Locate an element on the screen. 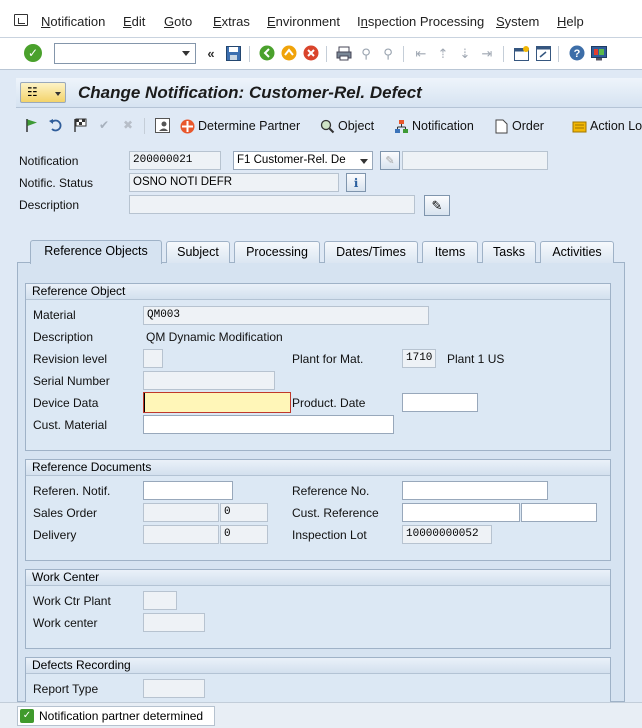 Image resolution: width=642 pixels, height=728 pixels. menu-environment: Environment is located at coordinates (303, 21).